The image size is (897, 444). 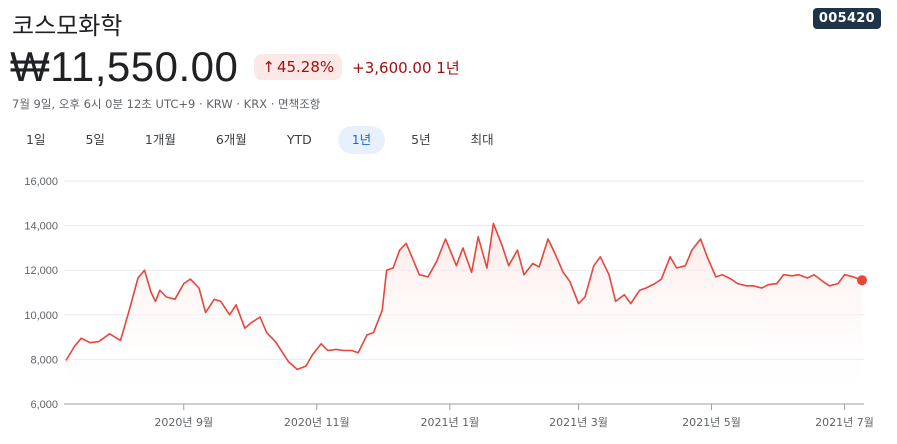 I want to click on y-tick-label: 10,000, so click(x=41, y=316).